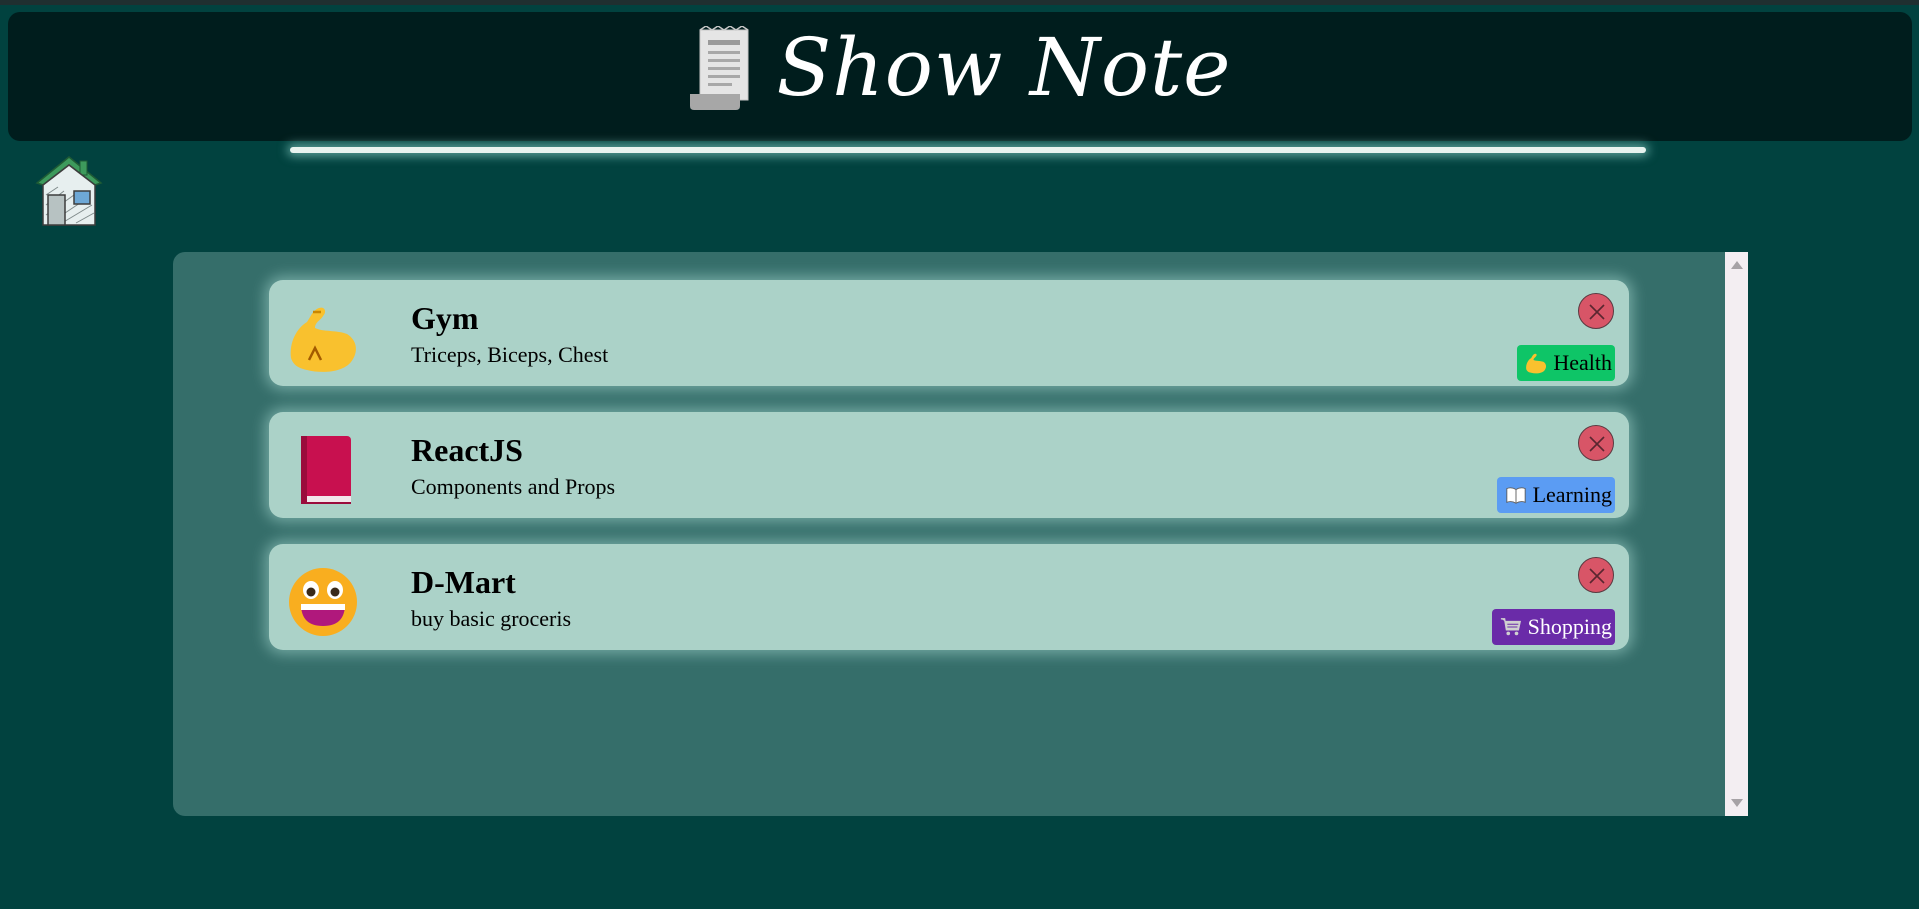 The height and width of the screenshot is (909, 1919). Describe the element at coordinates (323, 602) in the screenshot. I see `grinning-face-icon` at that location.